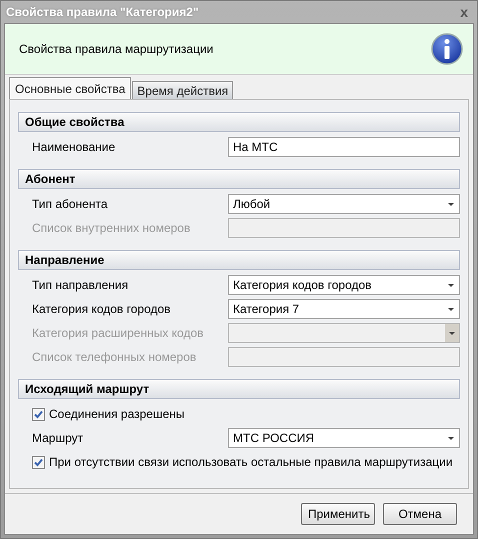  What do you see at coordinates (239, 179) in the screenshot?
I see `section-header: Абонент` at bounding box center [239, 179].